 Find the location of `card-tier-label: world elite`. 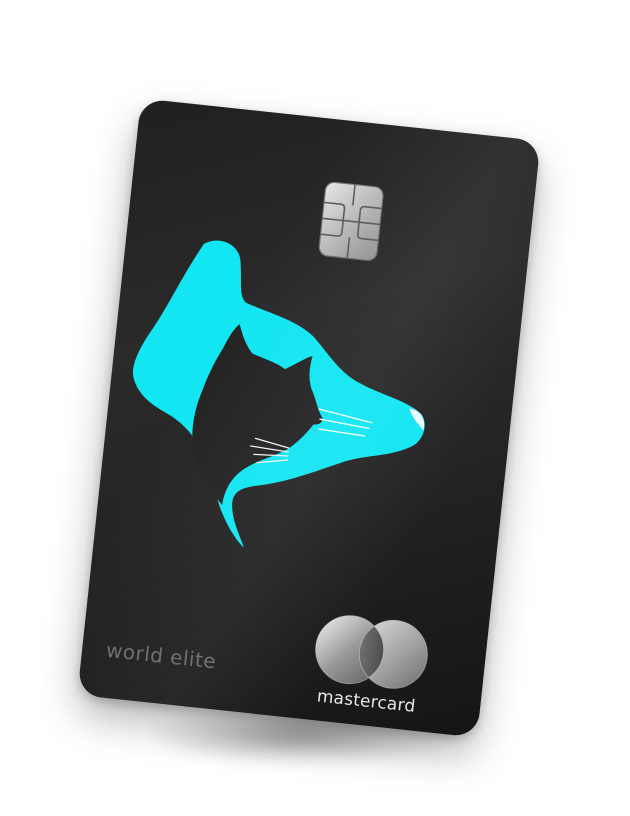

card-tier-label: world elite is located at coordinates (161, 655).